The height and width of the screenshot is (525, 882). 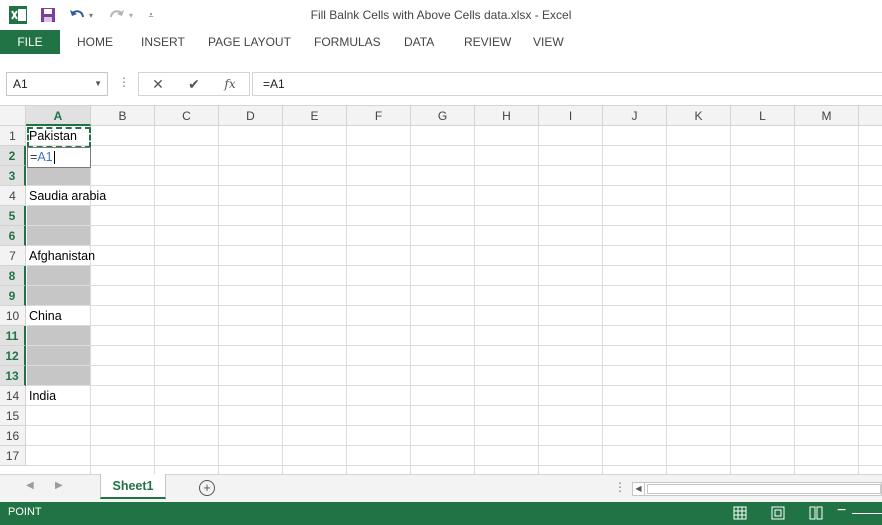 I want to click on row-header: 17, so click(x=13, y=456).